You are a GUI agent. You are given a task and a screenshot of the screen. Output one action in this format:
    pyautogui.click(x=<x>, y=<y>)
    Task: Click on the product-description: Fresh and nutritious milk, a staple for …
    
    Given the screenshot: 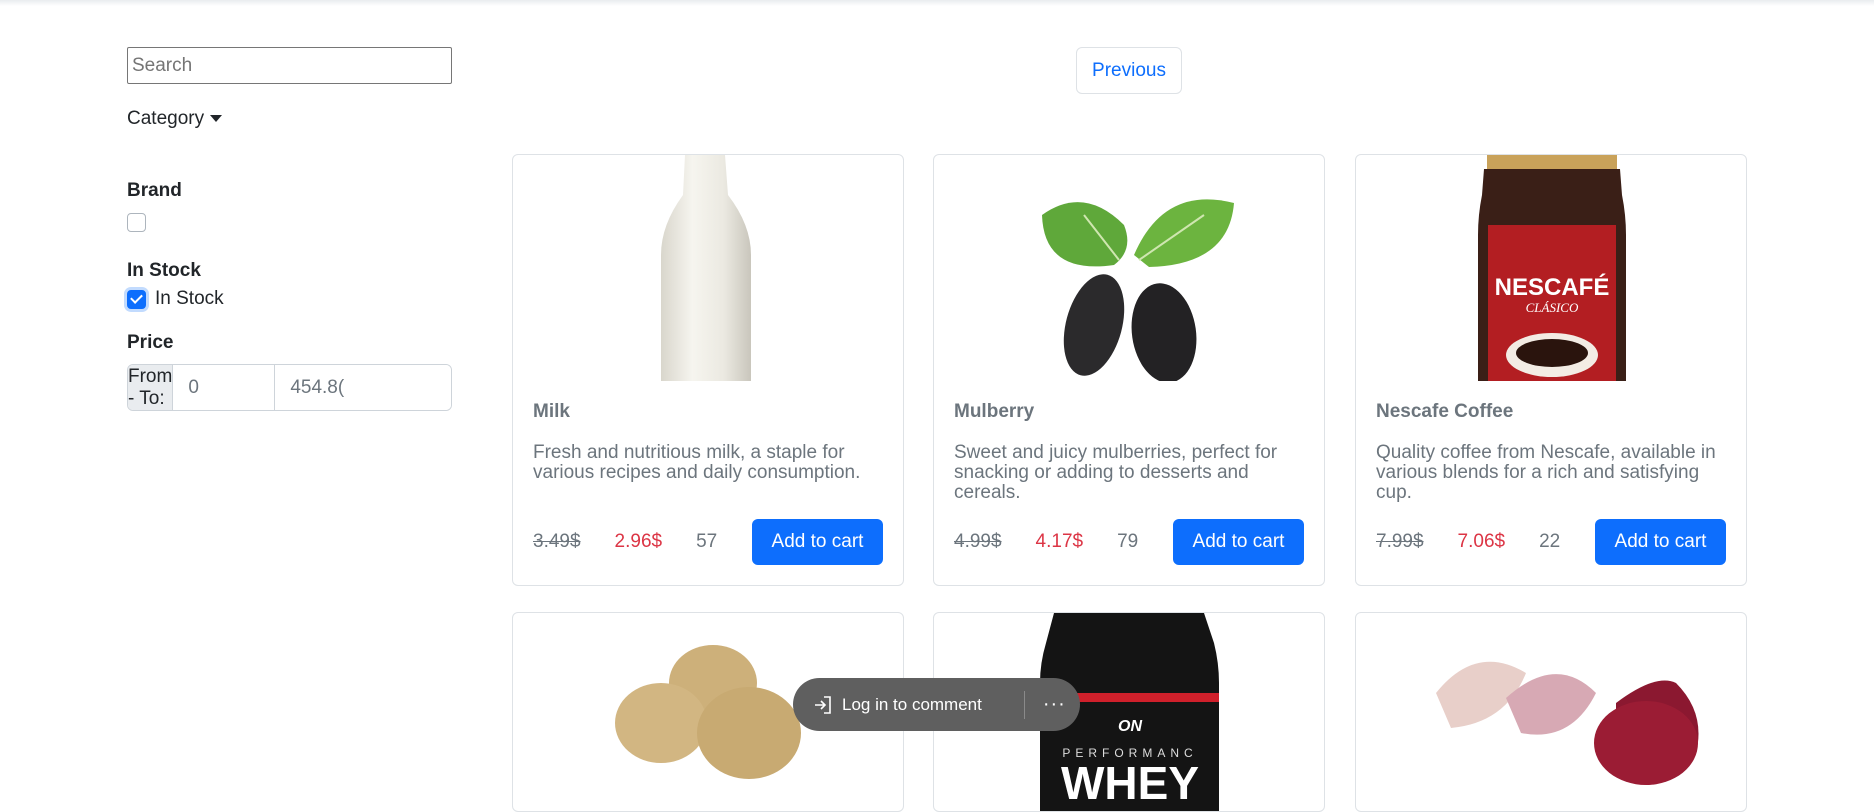 What is the action you would take?
    pyautogui.click(x=697, y=462)
    